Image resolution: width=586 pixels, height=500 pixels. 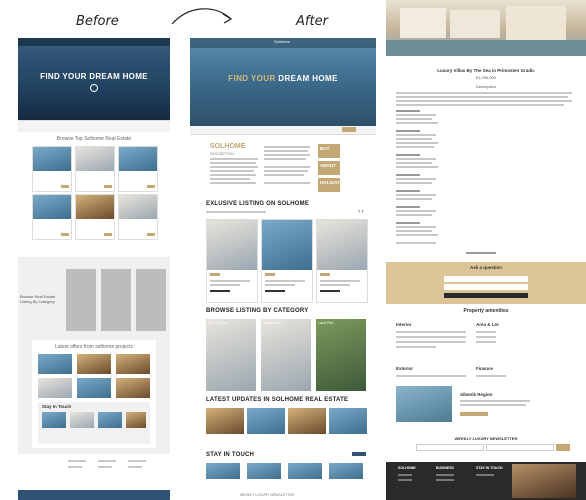 I want to click on ask-title: Ask a question, so click(x=485, y=267).